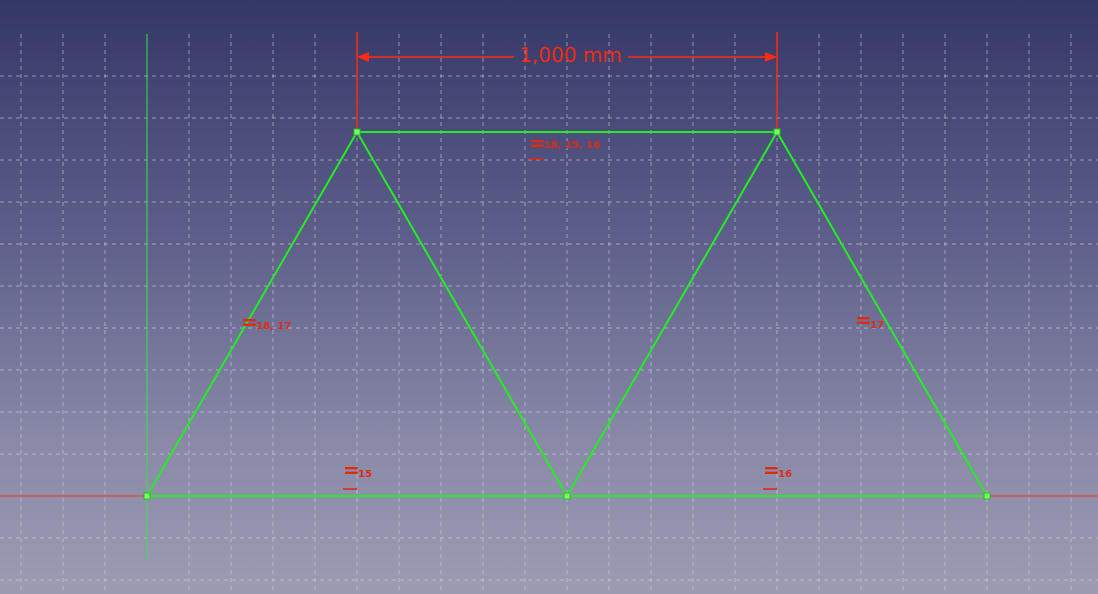 Image resolution: width=1098 pixels, height=594 pixels. I want to click on vertex-bottom-middle, so click(567, 496).